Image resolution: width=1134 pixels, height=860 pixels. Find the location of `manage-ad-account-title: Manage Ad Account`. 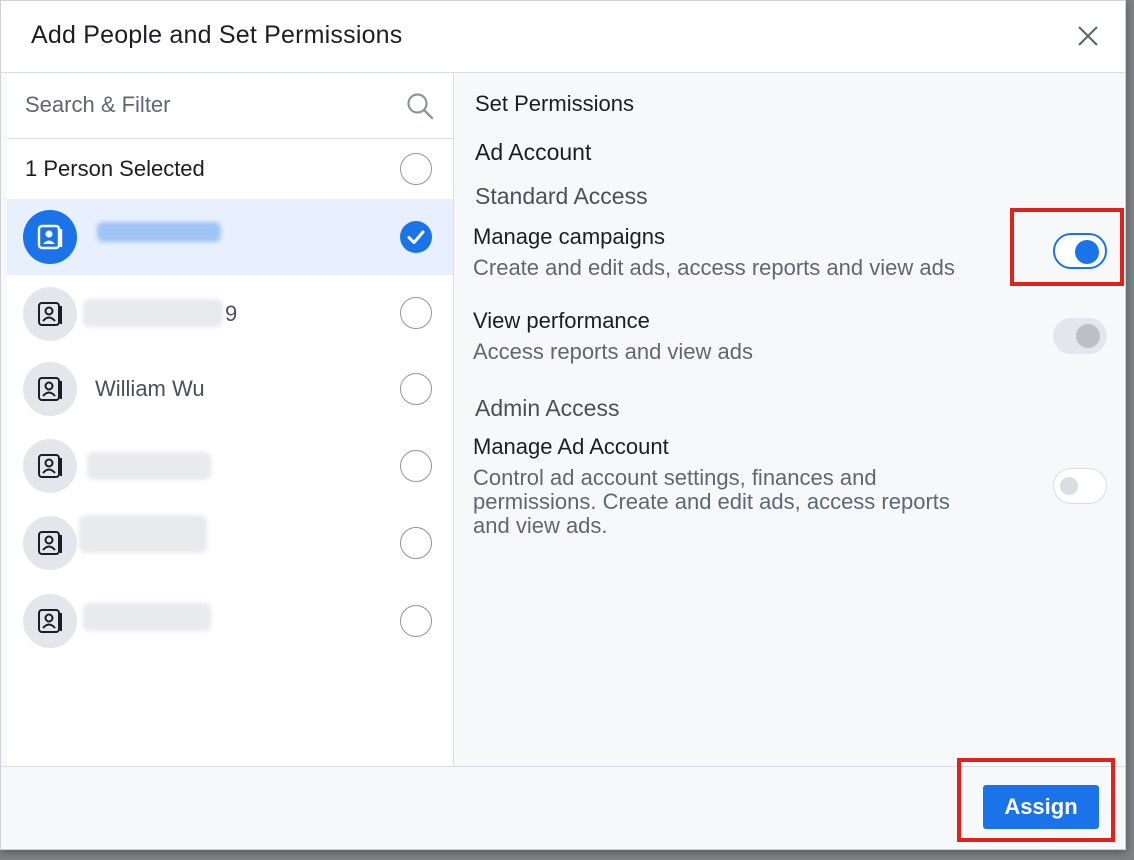

manage-ad-account-title: Manage Ad Account is located at coordinates (571, 446).